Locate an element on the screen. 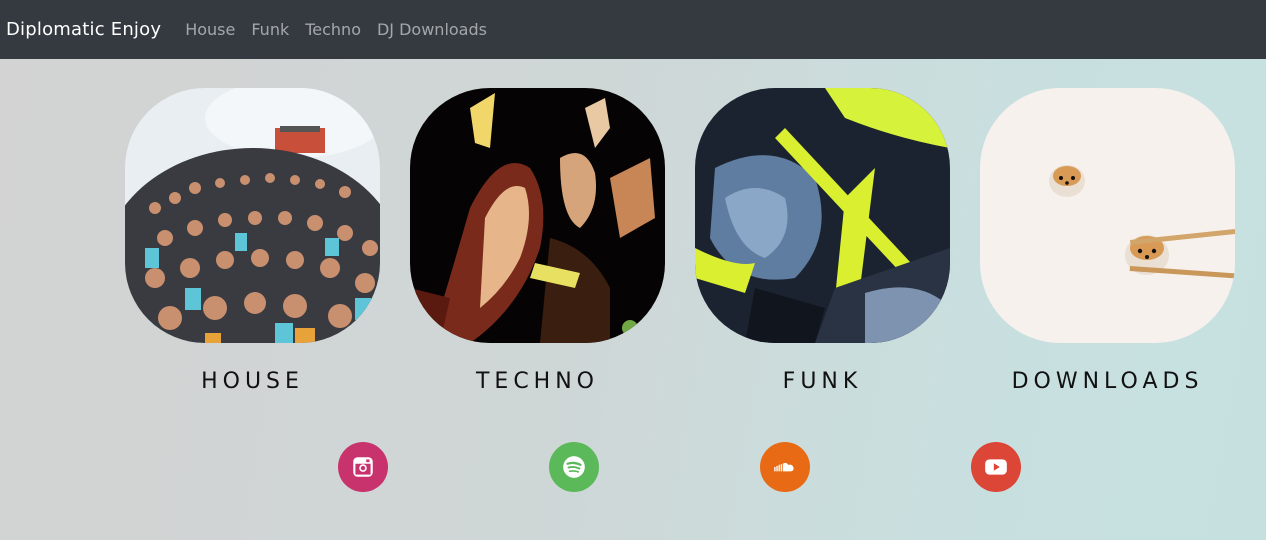 The image size is (1266, 540). techno-image is located at coordinates (537, 215).